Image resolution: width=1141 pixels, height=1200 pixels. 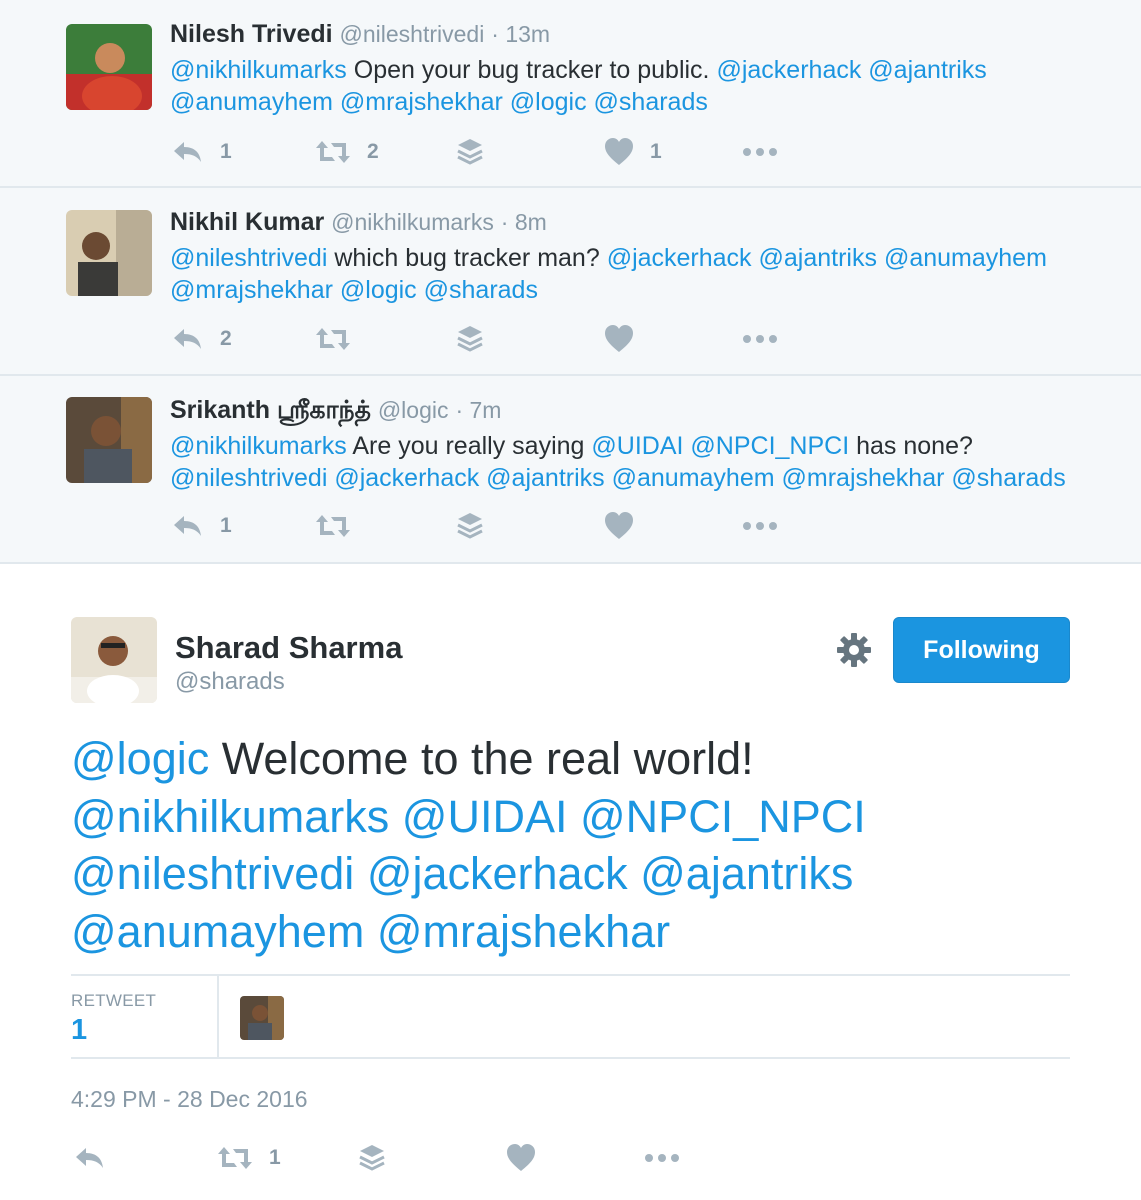 What do you see at coordinates (412, 34) in the screenshot?
I see `user-handle: @nileshtrivedi` at bounding box center [412, 34].